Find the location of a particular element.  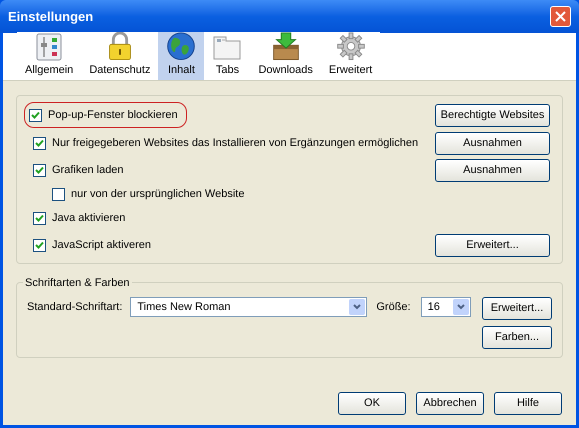

sliders-icon is located at coordinates (49, 46).